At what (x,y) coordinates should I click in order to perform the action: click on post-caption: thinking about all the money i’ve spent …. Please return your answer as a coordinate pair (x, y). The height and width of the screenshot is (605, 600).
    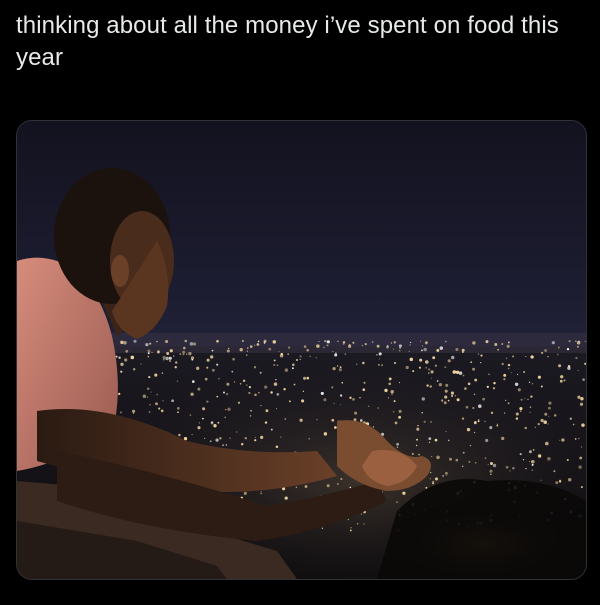
    Looking at the image, I should click on (287, 41).